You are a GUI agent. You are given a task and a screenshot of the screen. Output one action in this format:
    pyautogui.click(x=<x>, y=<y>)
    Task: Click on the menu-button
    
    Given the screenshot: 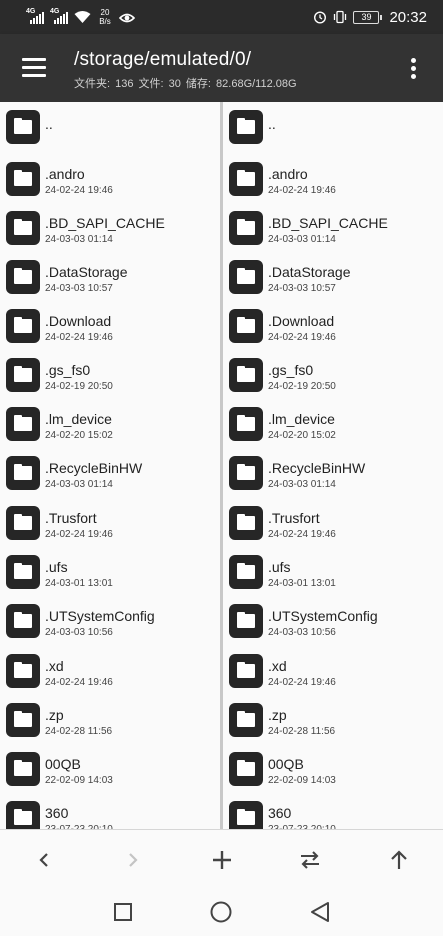 What is the action you would take?
    pyautogui.click(x=35, y=67)
    